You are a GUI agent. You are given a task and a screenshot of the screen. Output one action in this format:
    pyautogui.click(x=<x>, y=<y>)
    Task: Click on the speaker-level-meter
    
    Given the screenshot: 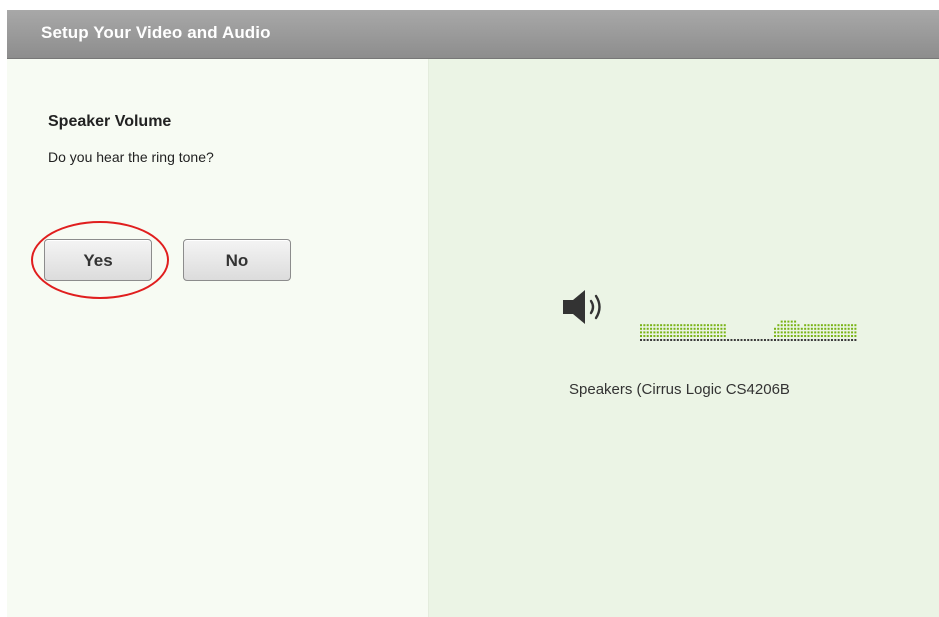 What is the action you would take?
    pyautogui.click(x=748, y=330)
    